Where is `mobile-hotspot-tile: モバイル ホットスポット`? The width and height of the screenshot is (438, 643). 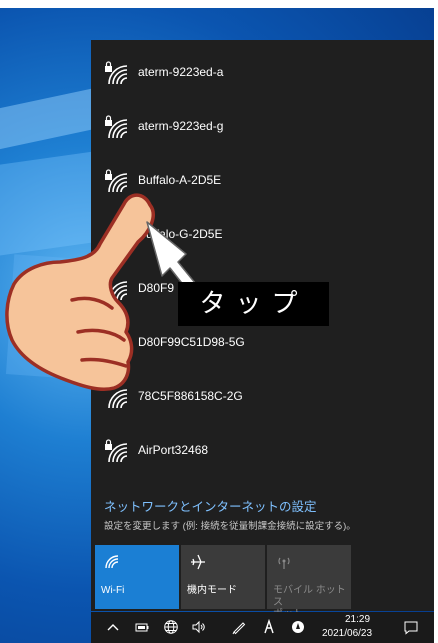
mobile-hotspot-tile: モバイル ホットスポット is located at coordinates (309, 582).